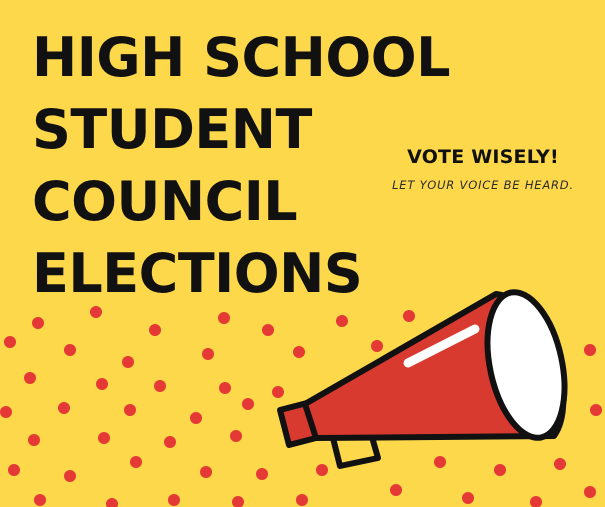 This screenshot has height=507, width=605. What do you see at coordinates (483, 185) in the screenshot?
I see `tagline-subtitle: LET YOUR VOICE BE HEARD.` at bounding box center [483, 185].